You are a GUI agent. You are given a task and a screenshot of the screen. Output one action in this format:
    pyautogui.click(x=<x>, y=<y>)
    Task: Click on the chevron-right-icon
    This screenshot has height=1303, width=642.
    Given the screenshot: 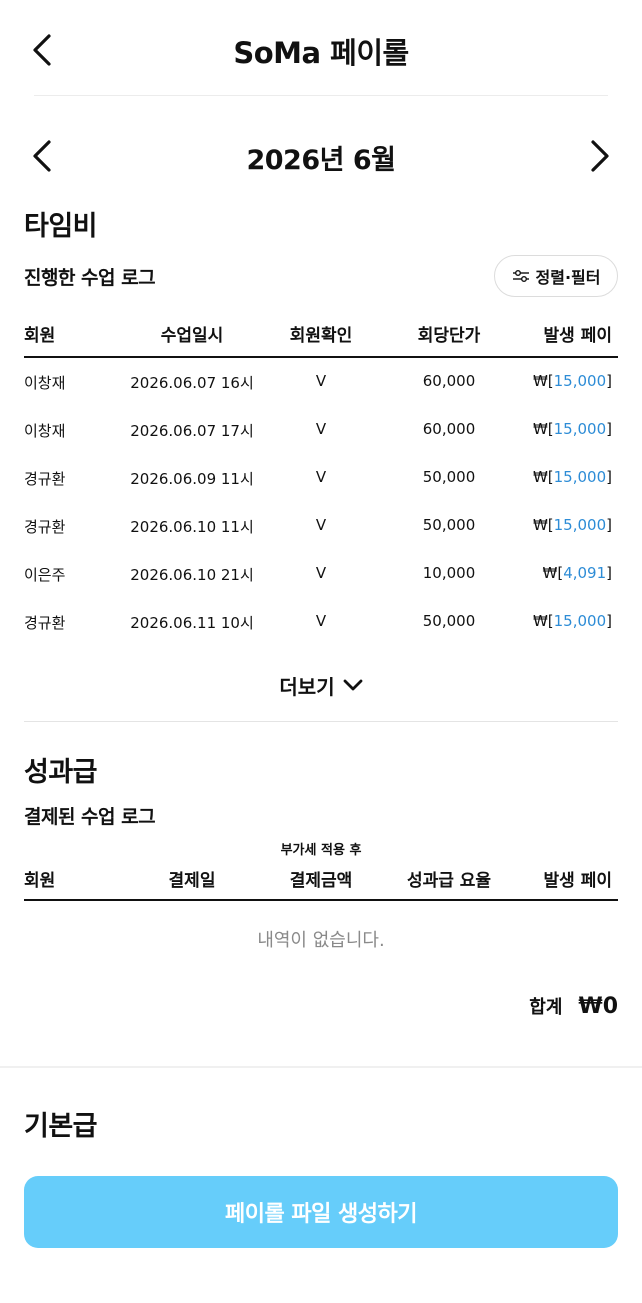 What is the action you would take?
    pyautogui.click(x=600, y=156)
    